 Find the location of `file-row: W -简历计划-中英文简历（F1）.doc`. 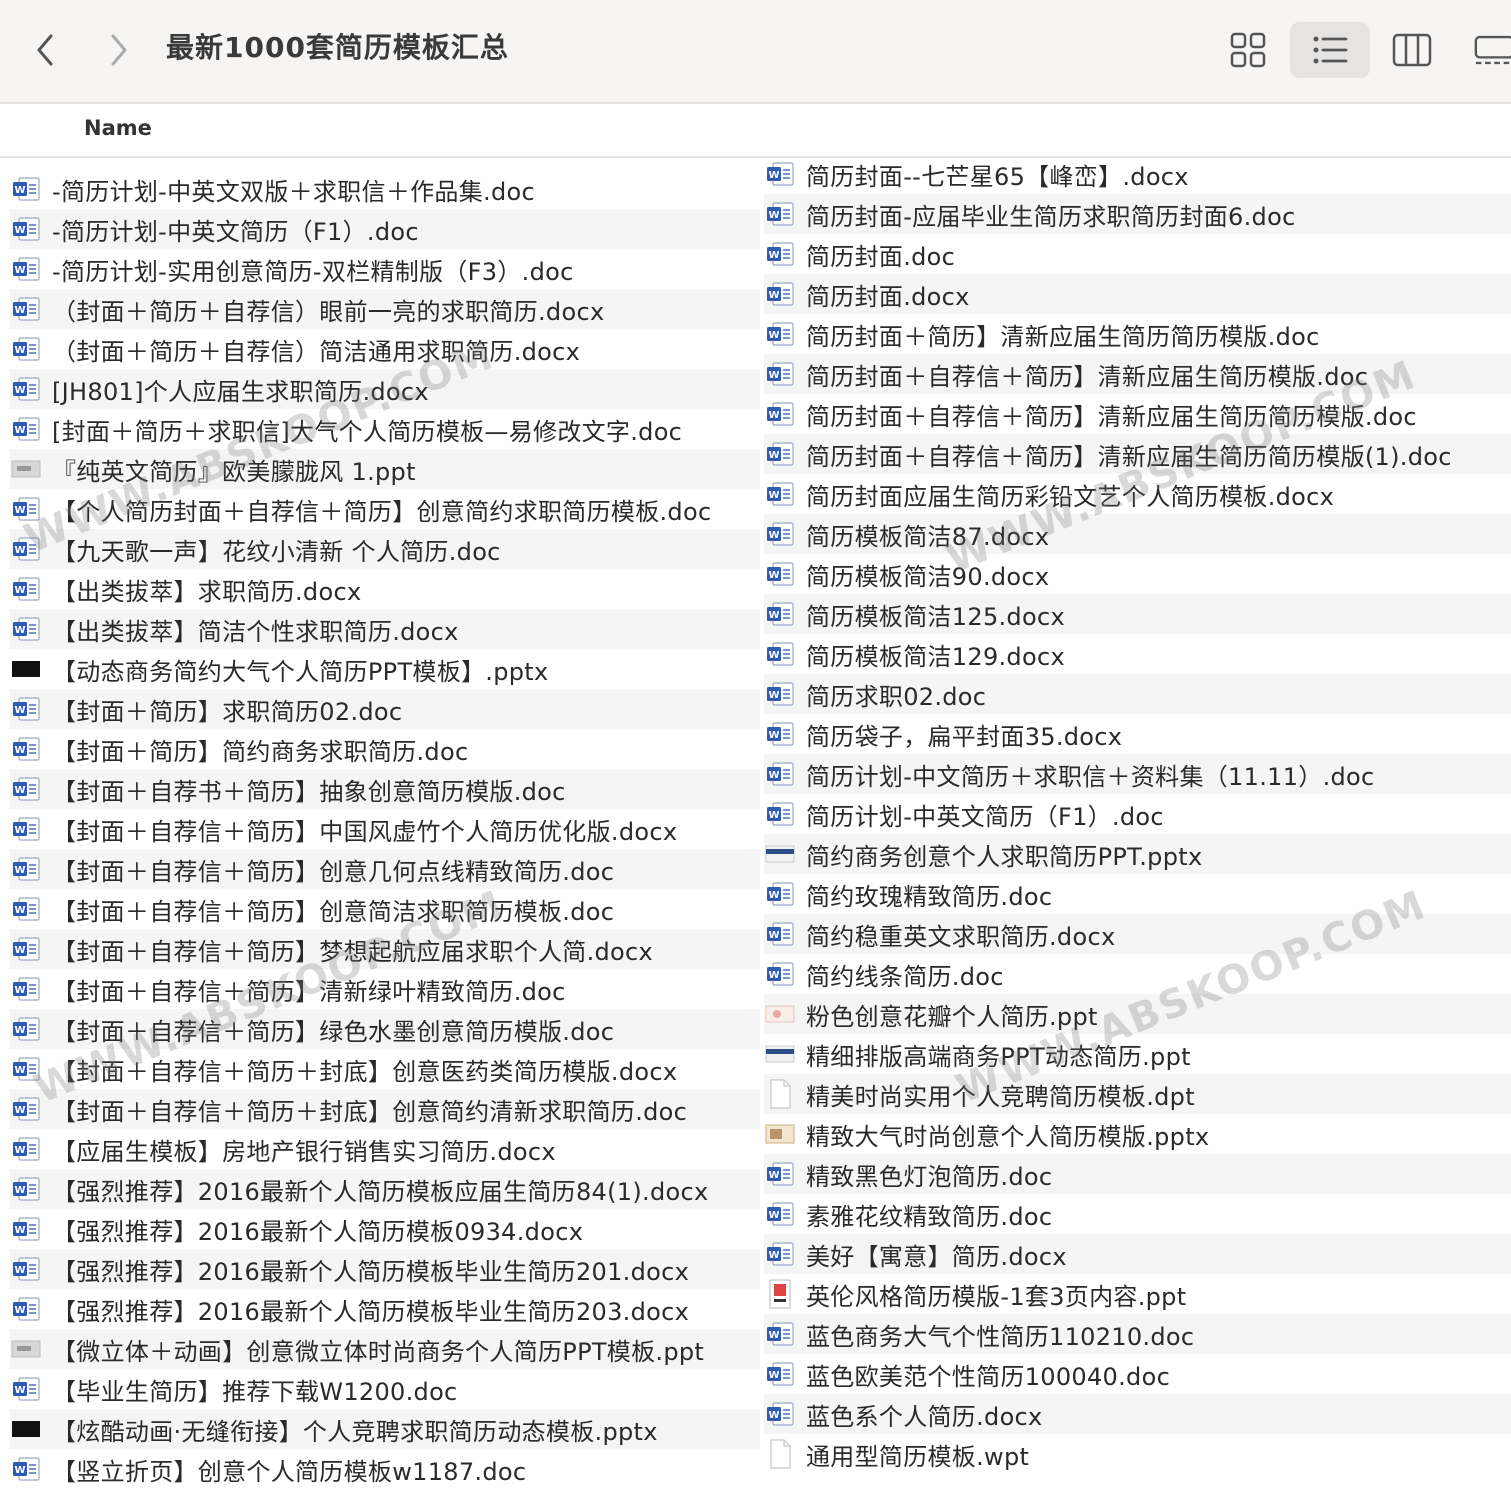

file-row: W -简历计划-中英文简历（F1）.doc is located at coordinates (385, 229).